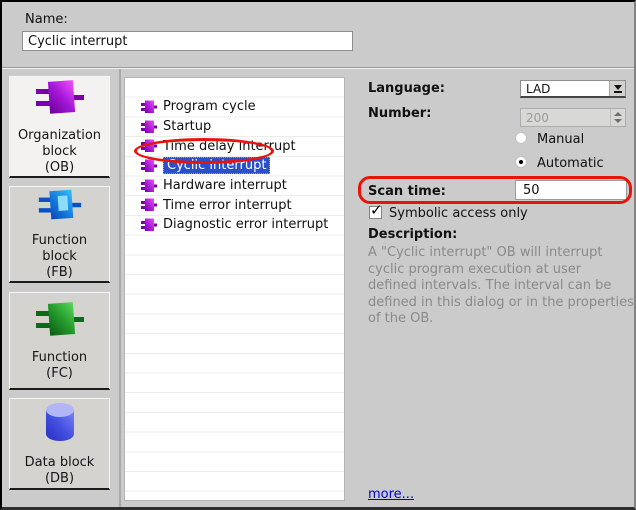 This screenshot has width=636, height=510. I want to click on chevron-down-icon, so click(617, 87).